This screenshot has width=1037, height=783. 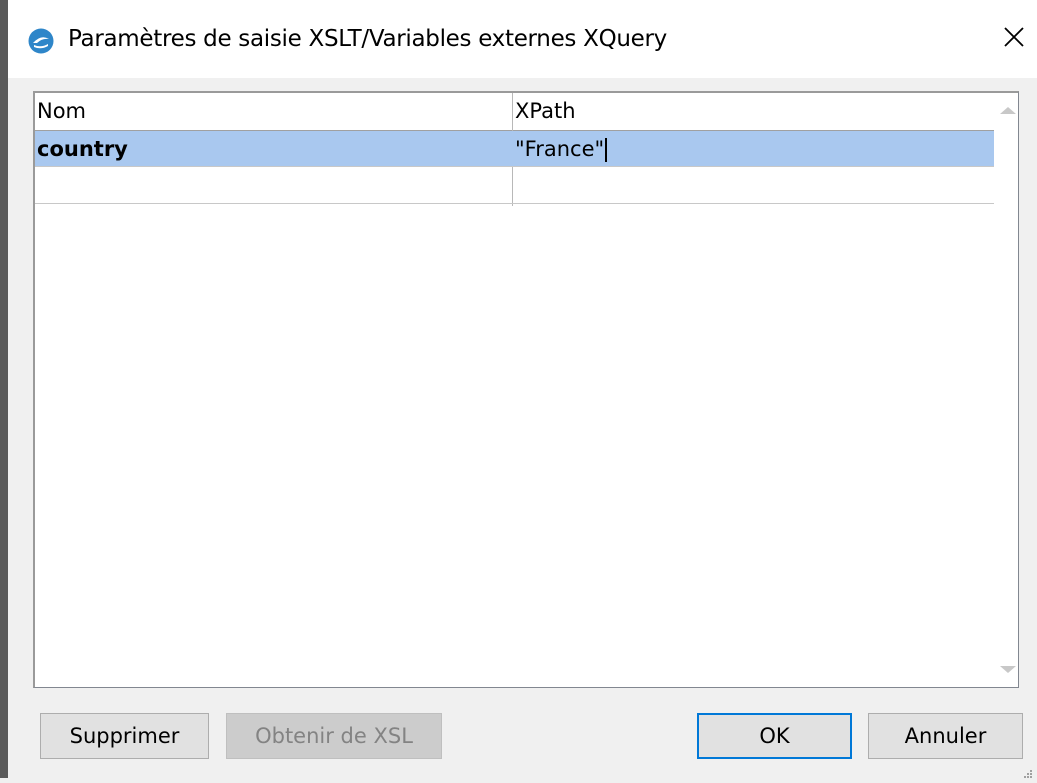 I want to click on app-icon, so click(x=41, y=41).